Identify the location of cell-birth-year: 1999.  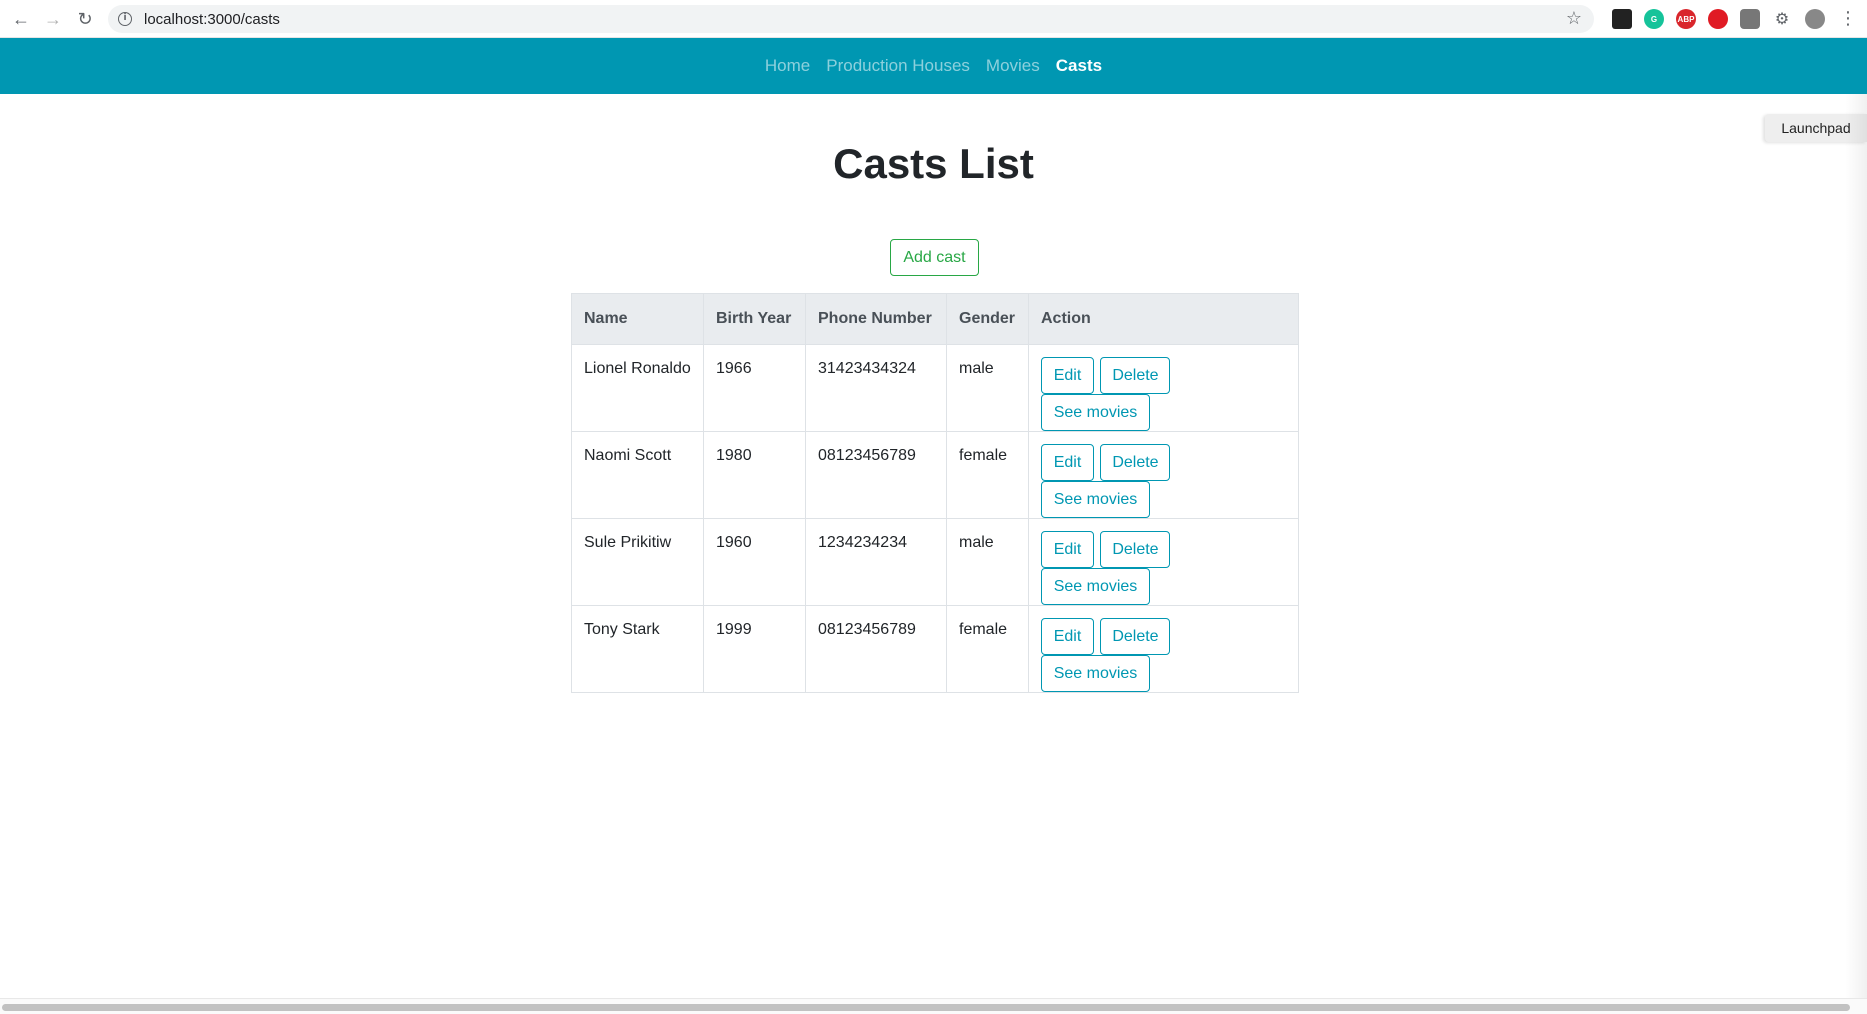
(754, 649).